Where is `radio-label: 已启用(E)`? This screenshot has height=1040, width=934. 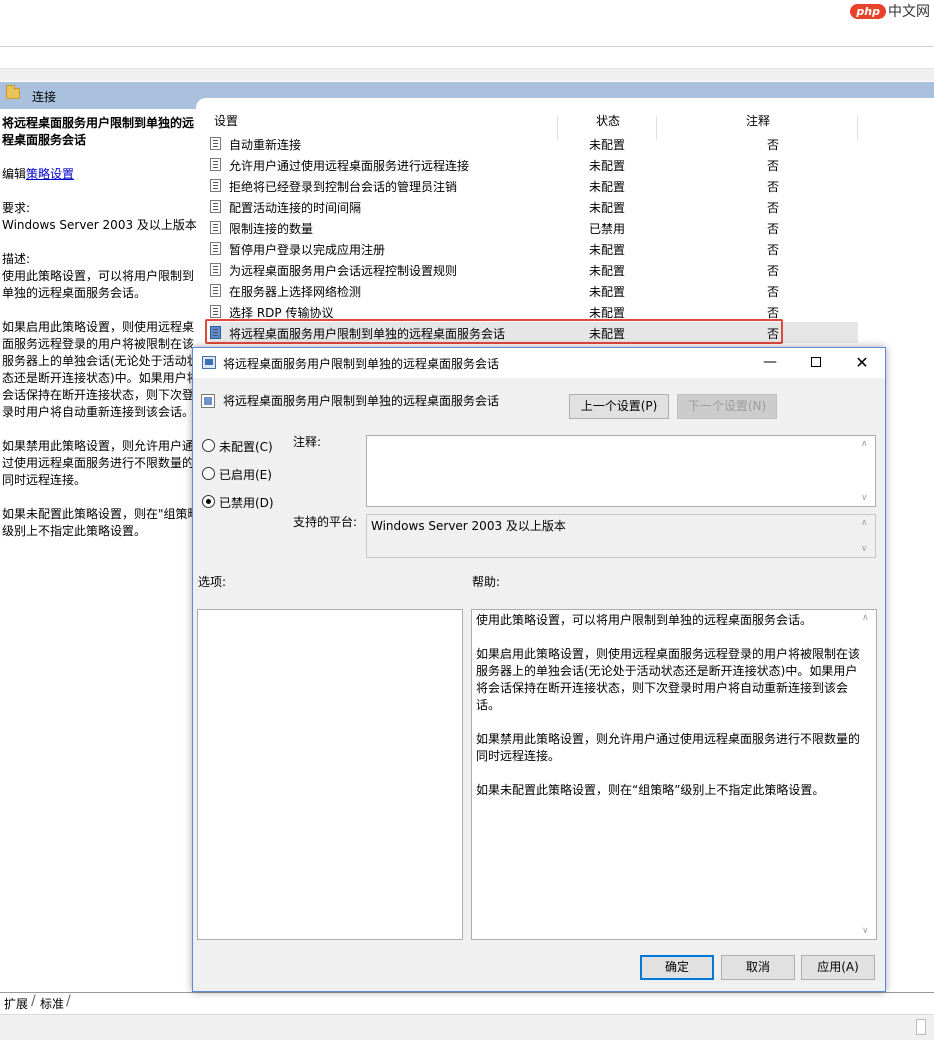
radio-label: 已启用(E) is located at coordinates (245, 475).